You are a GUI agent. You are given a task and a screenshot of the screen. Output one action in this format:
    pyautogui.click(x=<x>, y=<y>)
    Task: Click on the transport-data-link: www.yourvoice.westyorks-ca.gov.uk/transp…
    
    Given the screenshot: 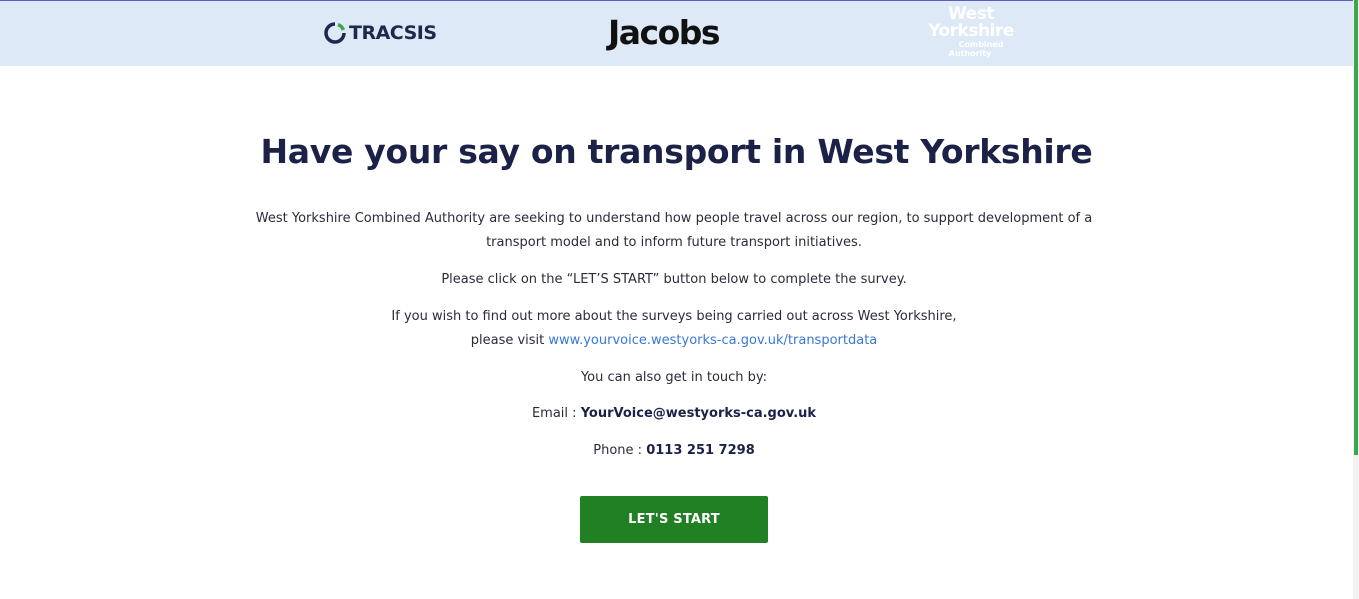 What is the action you would take?
    pyautogui.click(x=712, y=340)
    